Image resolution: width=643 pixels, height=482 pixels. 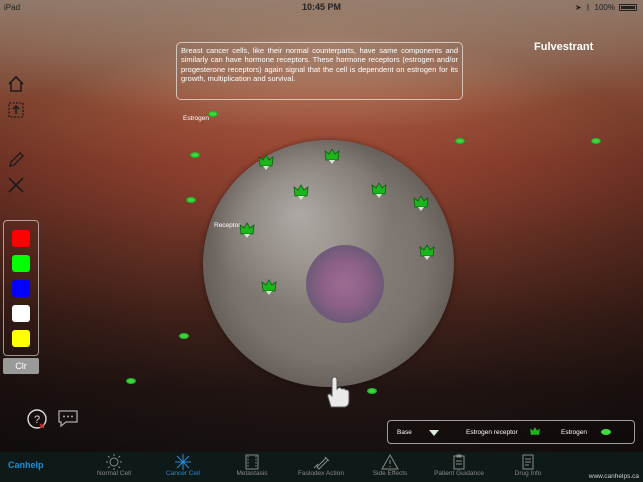 What do you see at coordinates (26, 465) in the screenshot?
I see `brand-logo: Canhelp` at bounding box center [26, 465].